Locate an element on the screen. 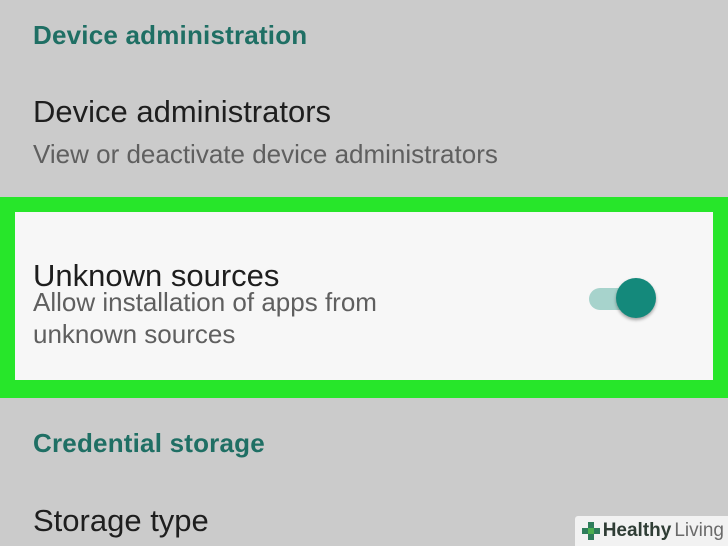  unknown-sources-summary-line2: unknown sources is located at coordinates (134, 334).